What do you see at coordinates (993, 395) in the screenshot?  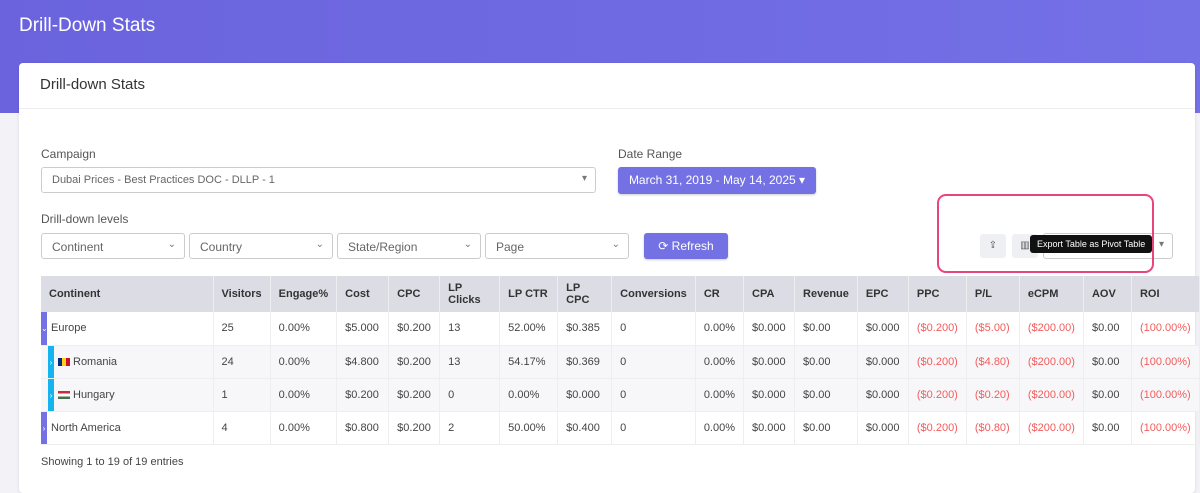 I see `cell-p-l: ($0.20)` at bounding box center [993, 395].